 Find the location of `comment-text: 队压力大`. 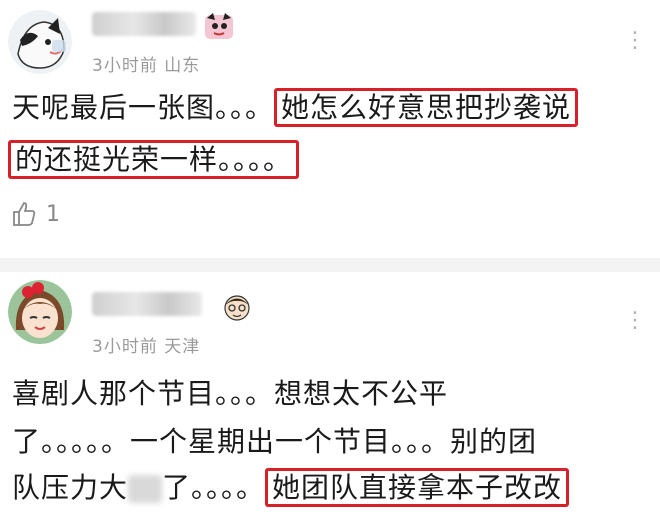

comment-text: 队压力大 is located at coordinates (70, 487).